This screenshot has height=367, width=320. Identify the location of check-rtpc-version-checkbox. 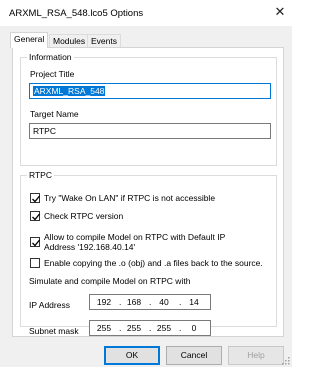
(35, 216).